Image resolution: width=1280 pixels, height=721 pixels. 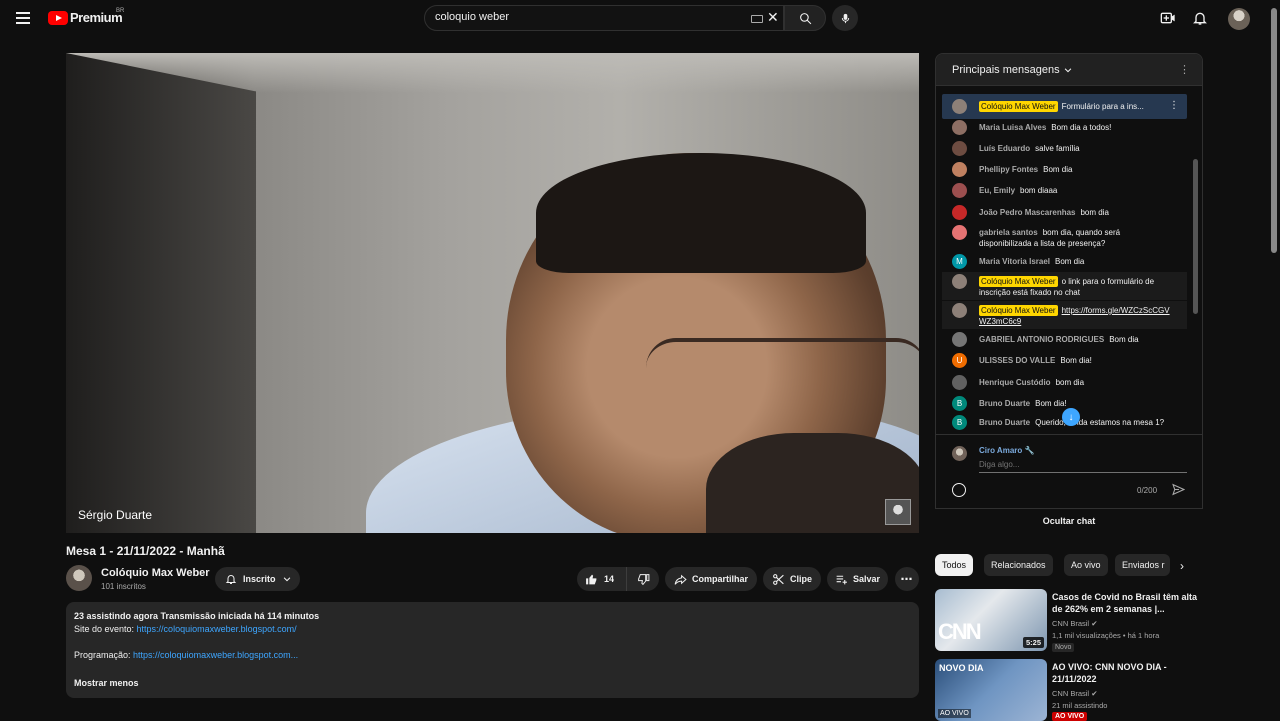 I want to click on youtube-logo: Premium, so click(x=85, y=17).